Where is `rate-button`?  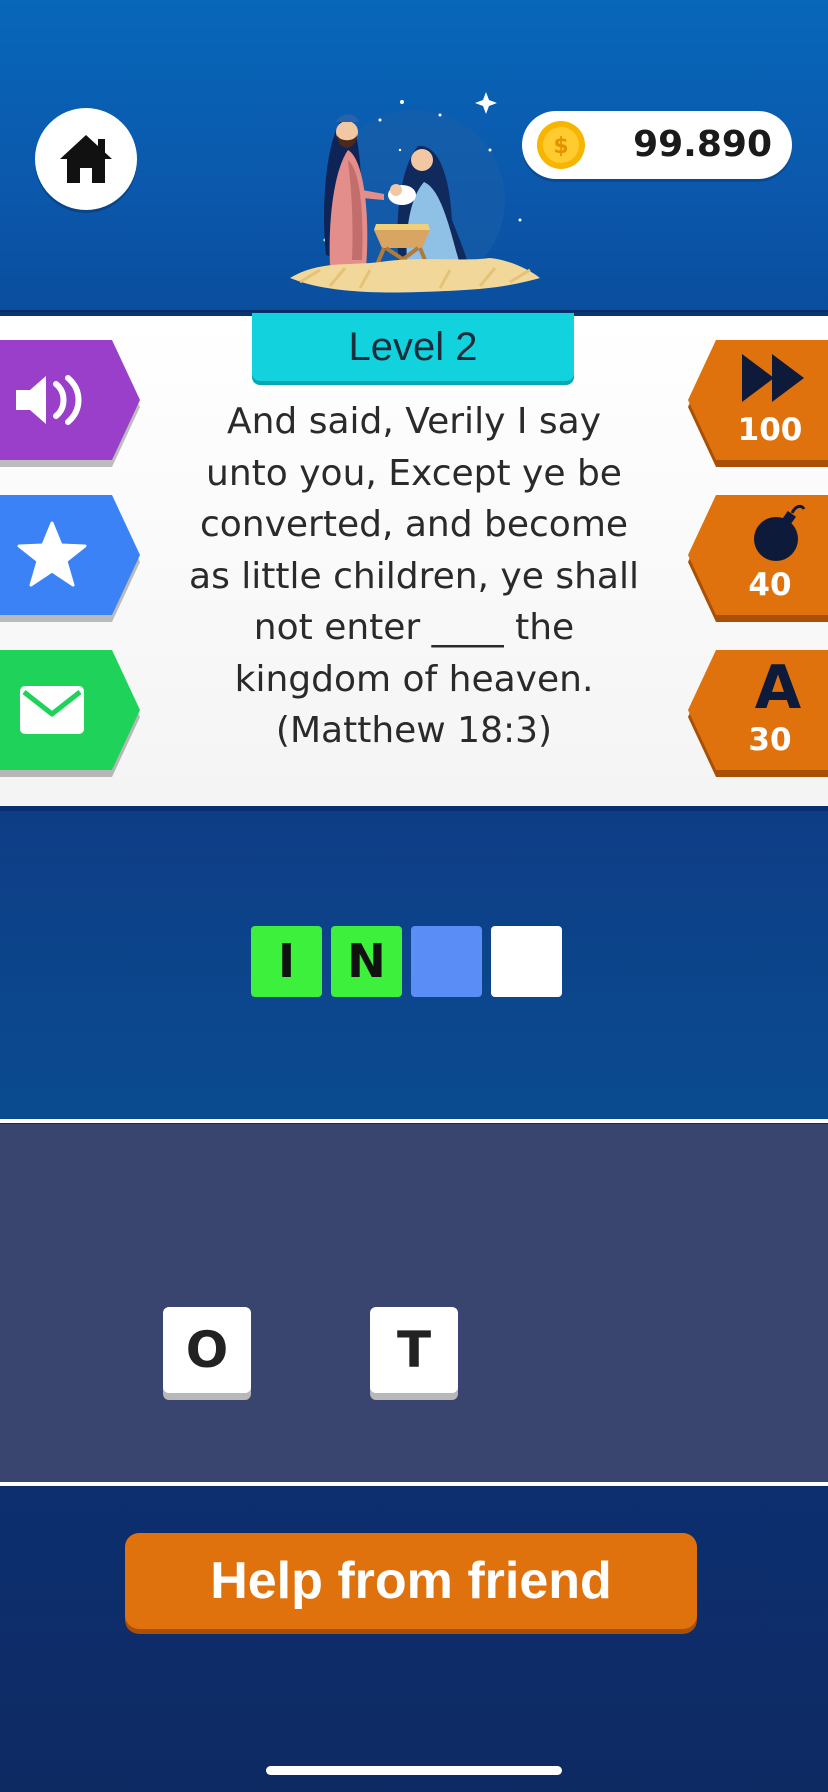 rate-button is located at coordinates (70, 558).